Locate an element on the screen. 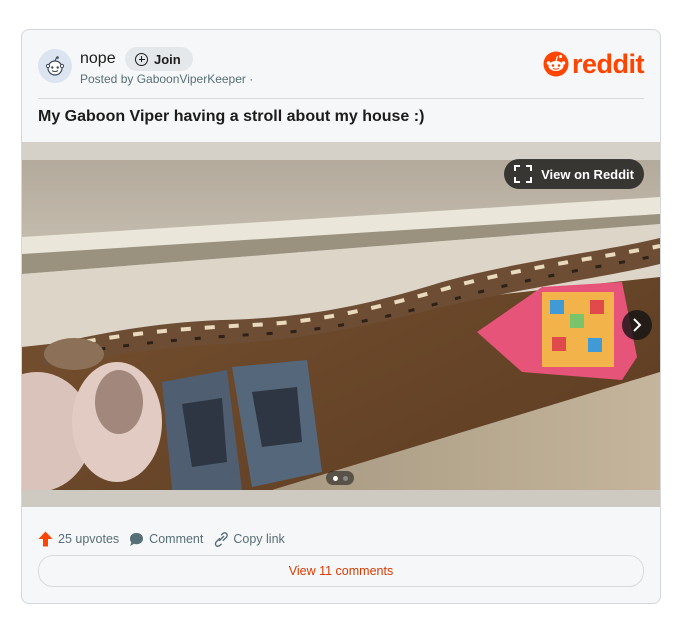 Image resolution: width=682 pixels, height=624 pixels. fullscreen-icon is located at coordinates (523, 174).